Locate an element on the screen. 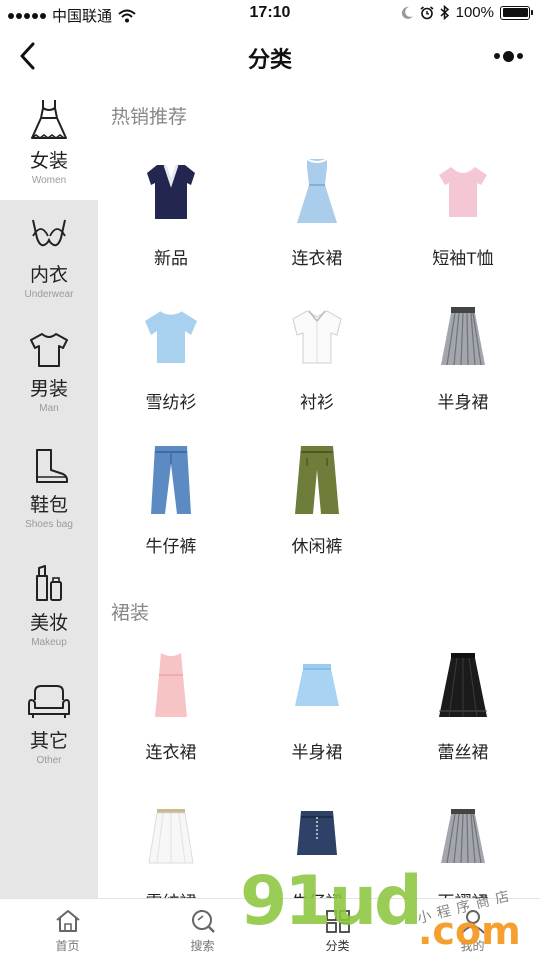 This screenshot has height=960, width=540. chevron-left-icon is located at coordinates (27, 56).